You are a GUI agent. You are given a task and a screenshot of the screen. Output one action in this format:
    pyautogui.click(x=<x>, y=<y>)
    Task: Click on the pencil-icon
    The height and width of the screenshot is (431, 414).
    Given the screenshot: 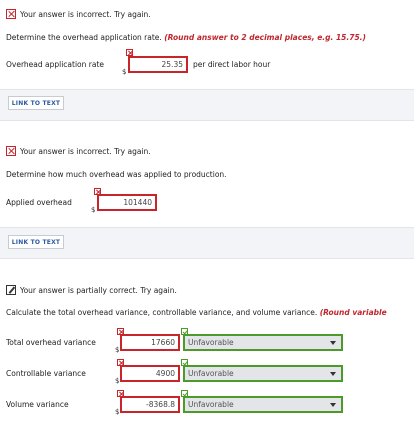 What is the action you would take?
    pyautogui.click(x=11, y=290)
    